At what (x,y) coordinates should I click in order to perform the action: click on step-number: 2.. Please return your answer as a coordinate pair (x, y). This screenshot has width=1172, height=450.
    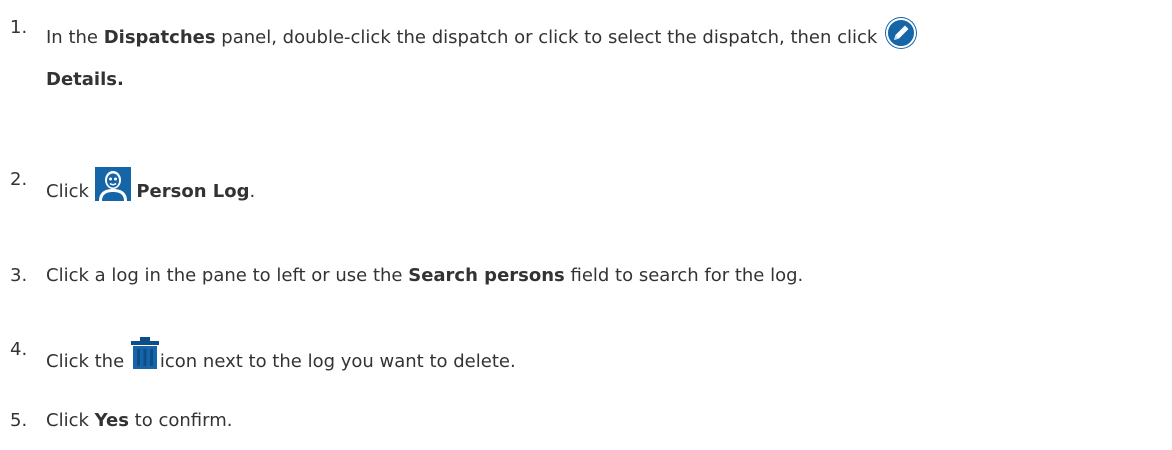
    Looking at the image, I should click on (19, 179).